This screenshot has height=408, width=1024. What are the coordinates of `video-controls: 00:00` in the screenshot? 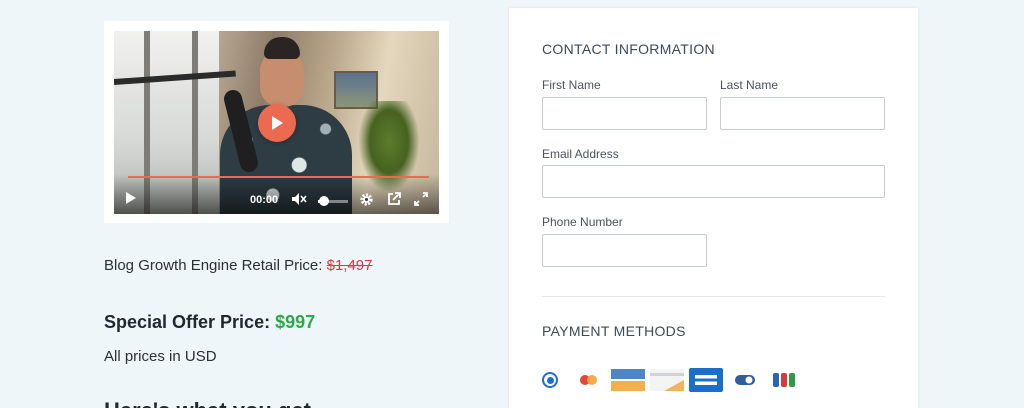 It's located at (276, 194).